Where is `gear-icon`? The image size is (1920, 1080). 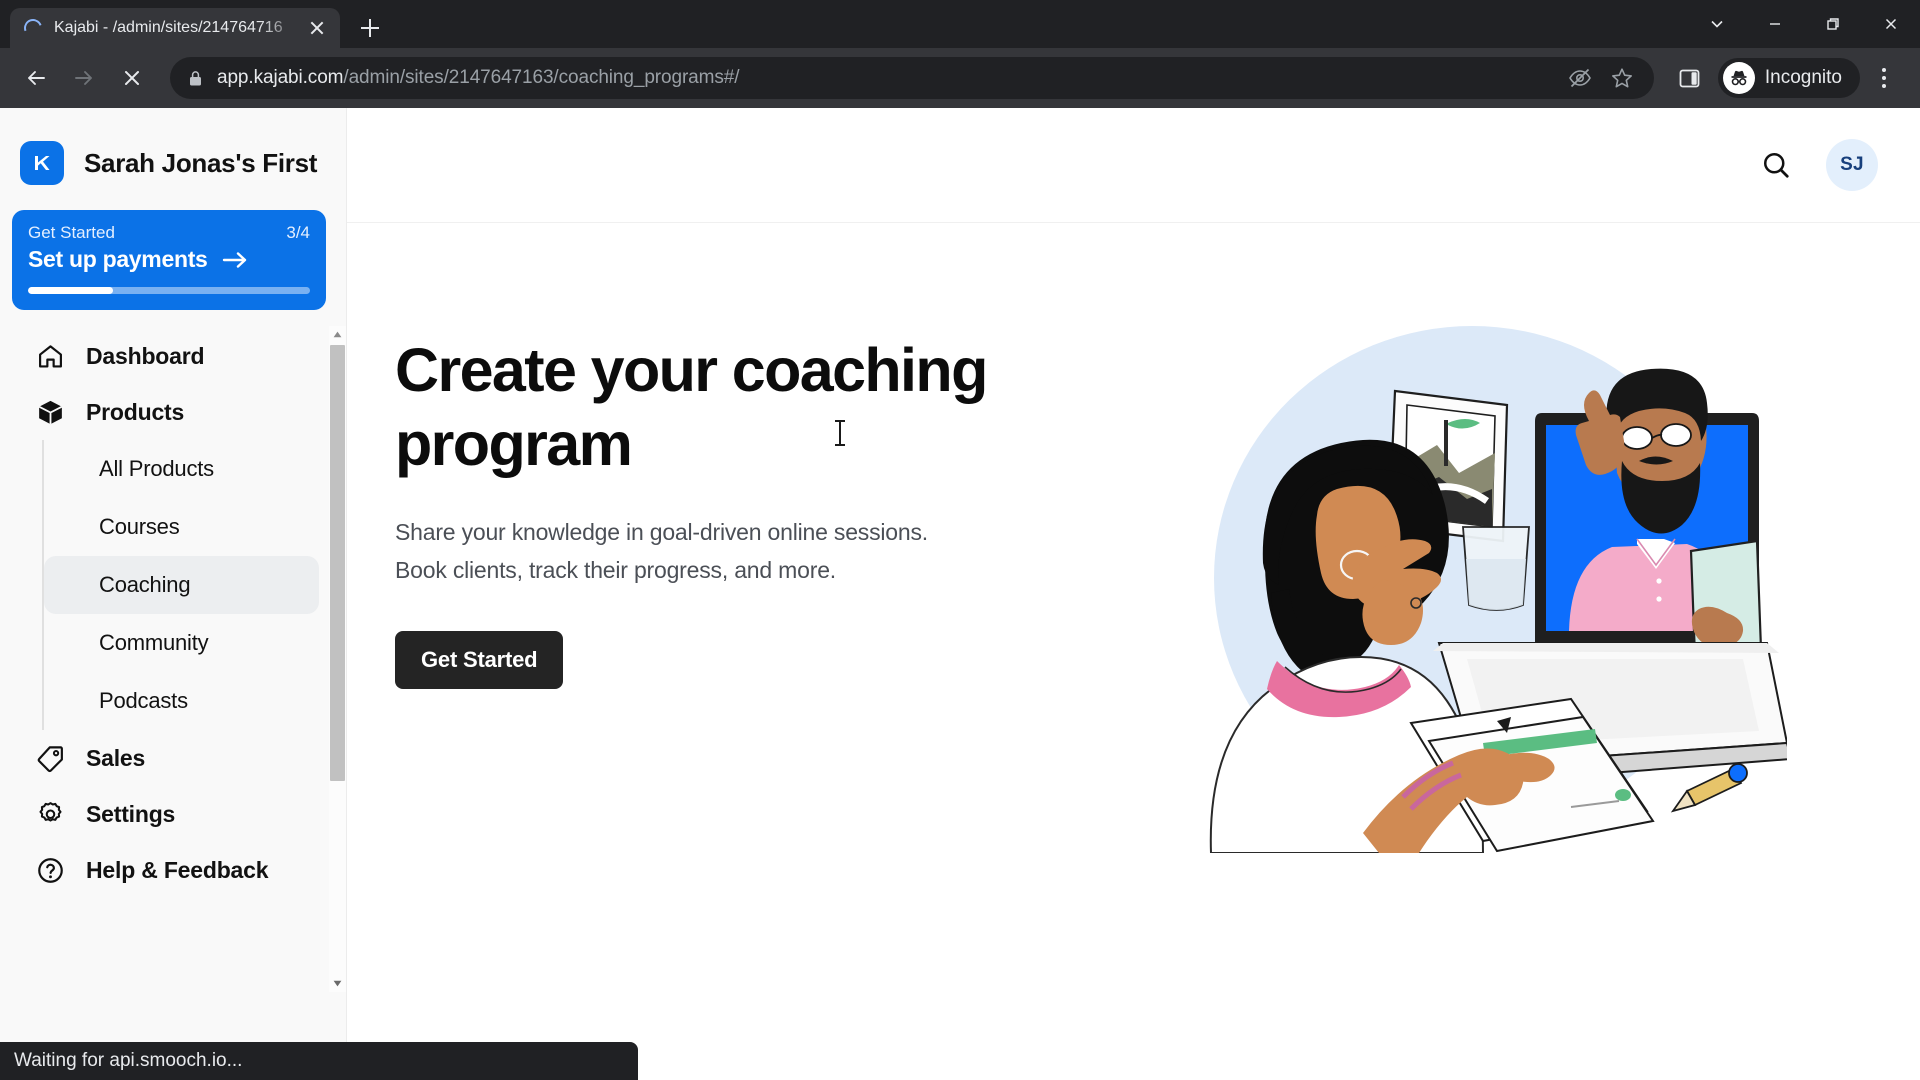
gear-icon is located at coordinates (53, 814).